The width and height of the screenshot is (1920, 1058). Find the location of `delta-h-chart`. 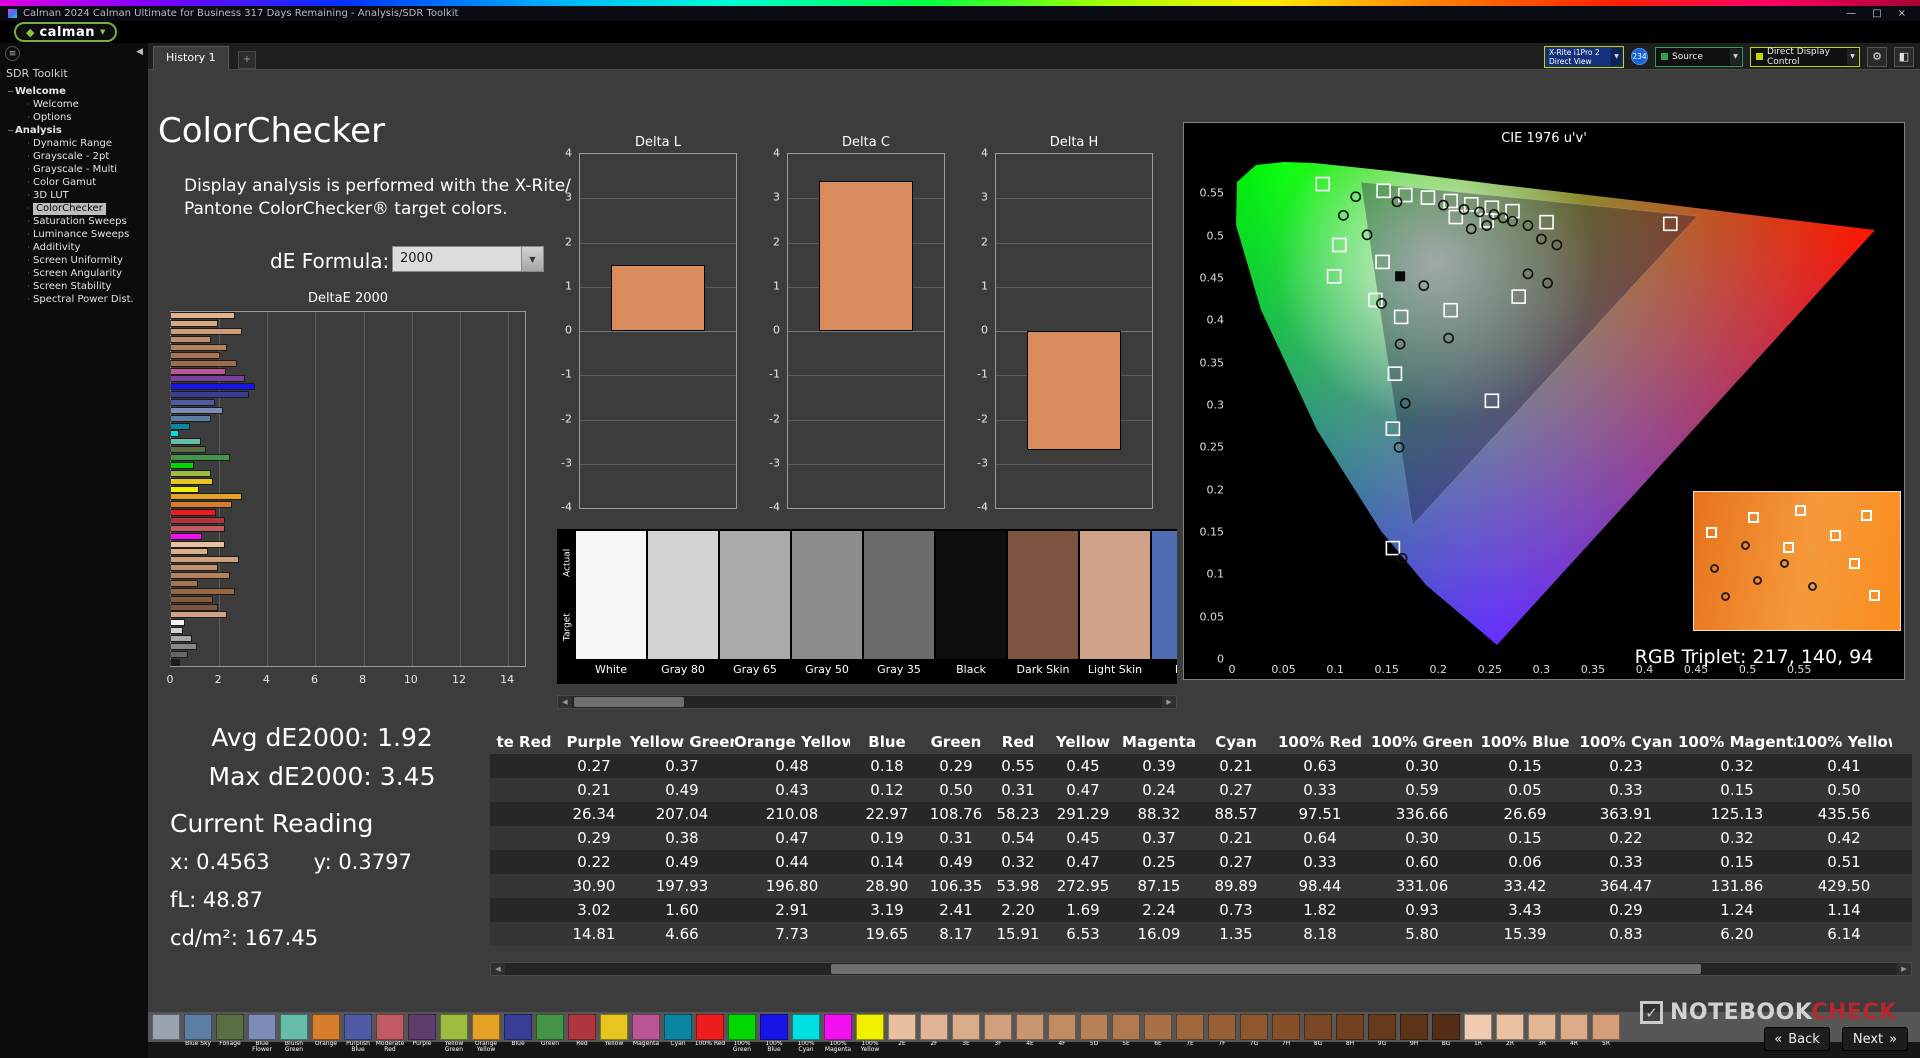

delta-h-chart is located at coordinates (1074, 331).